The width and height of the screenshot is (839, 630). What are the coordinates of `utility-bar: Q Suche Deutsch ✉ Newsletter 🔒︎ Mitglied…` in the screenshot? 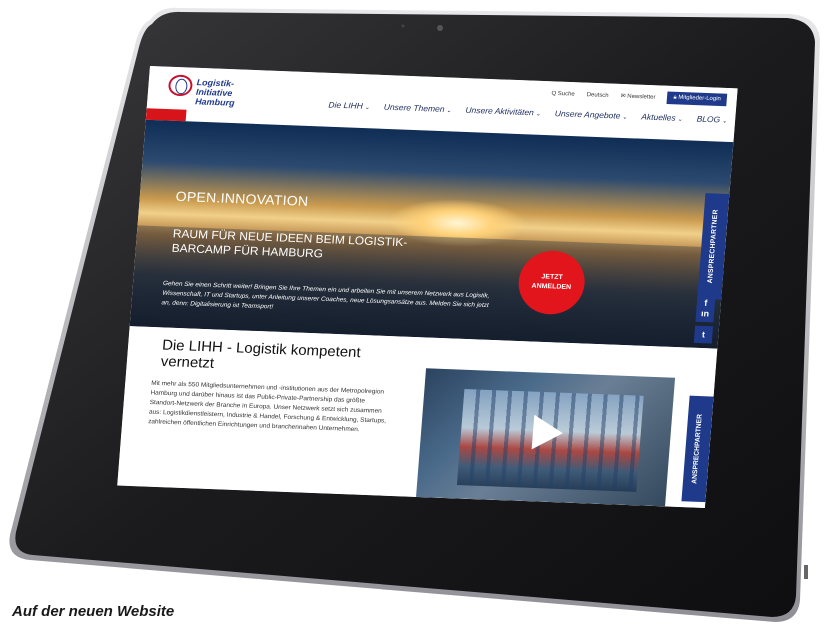 It's located at (639, 97).